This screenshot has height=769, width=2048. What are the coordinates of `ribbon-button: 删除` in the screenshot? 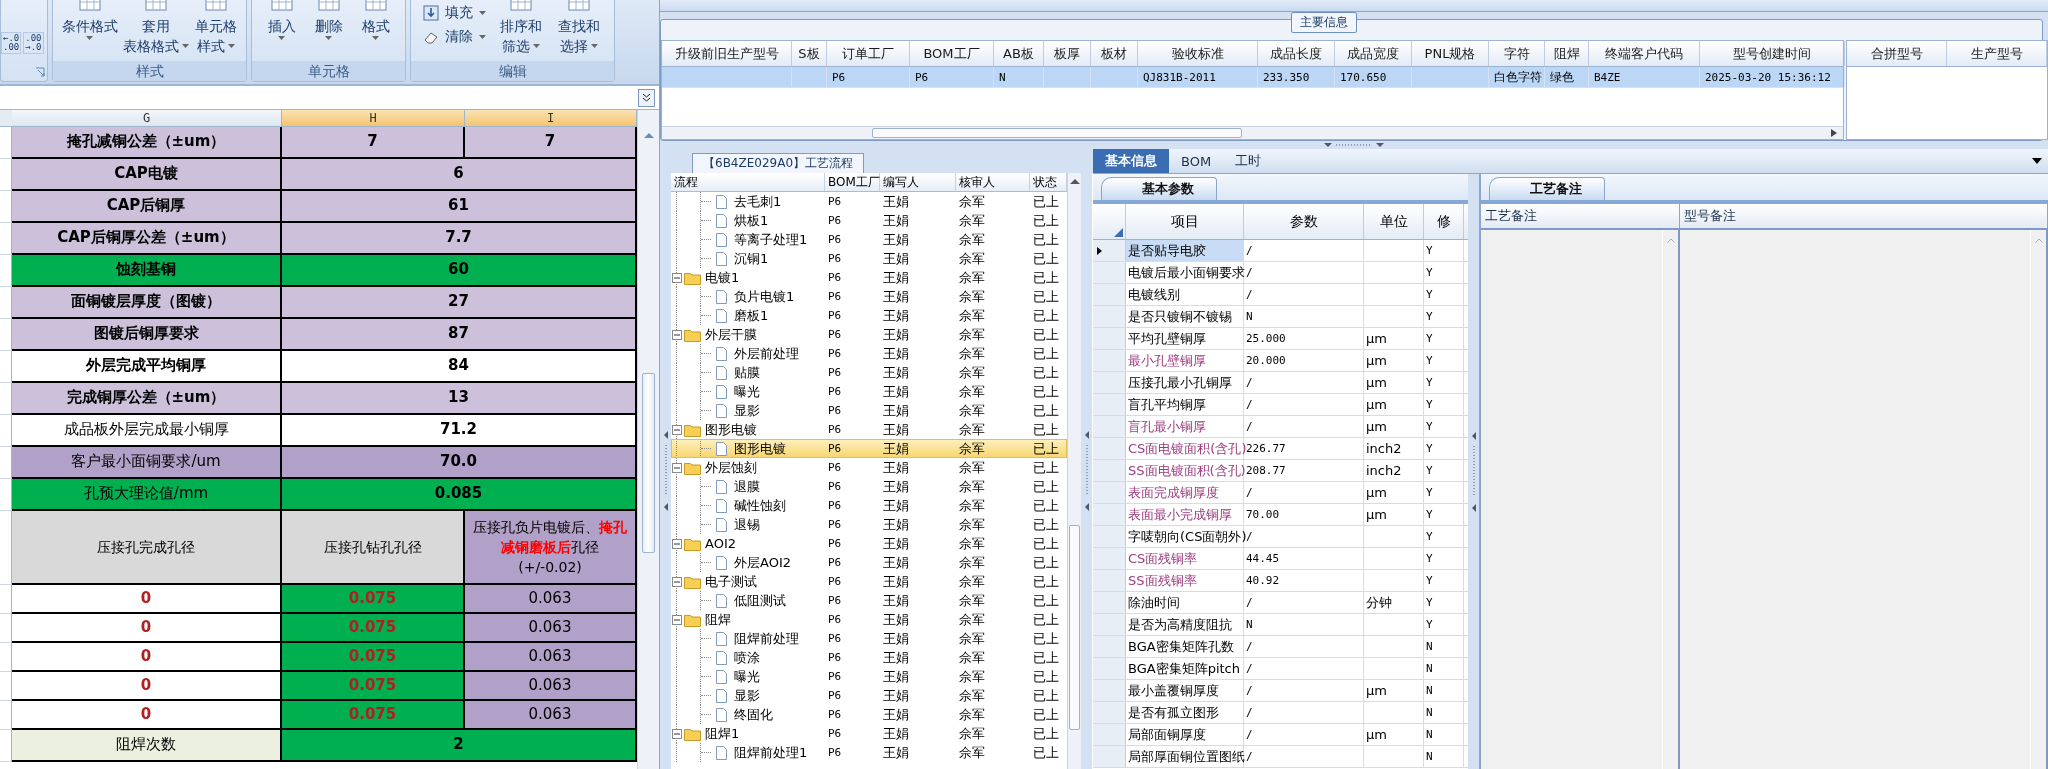 It's located at (328, 20).